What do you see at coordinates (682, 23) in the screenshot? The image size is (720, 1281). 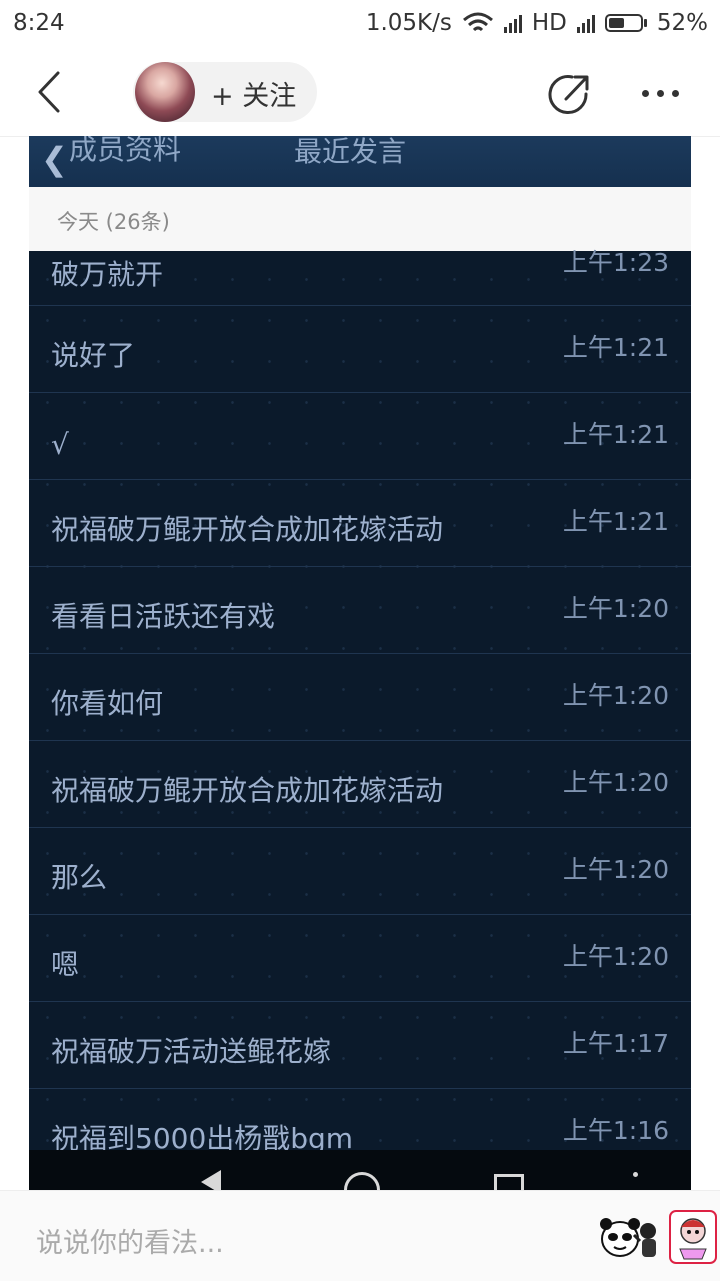 I see `battery-percent: 52%` at bounding box center [682, 23].